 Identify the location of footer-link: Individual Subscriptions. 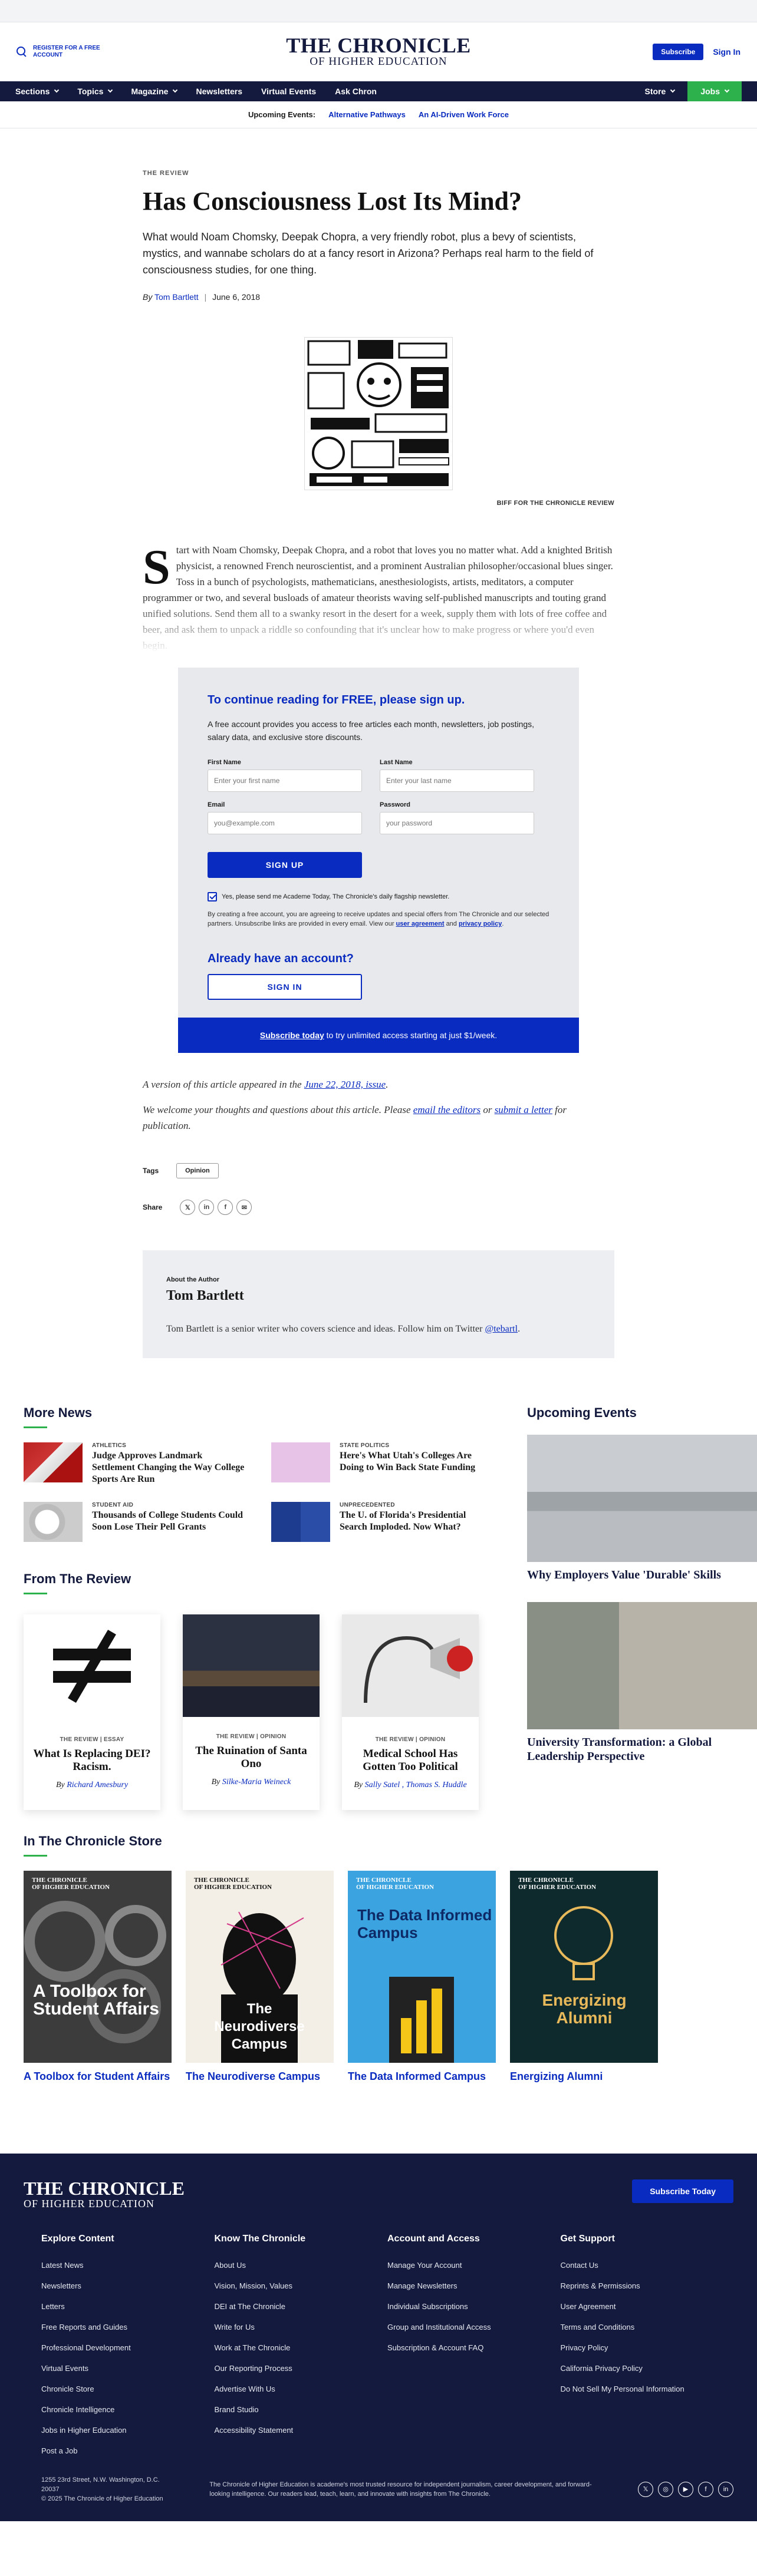
(474, 2306).